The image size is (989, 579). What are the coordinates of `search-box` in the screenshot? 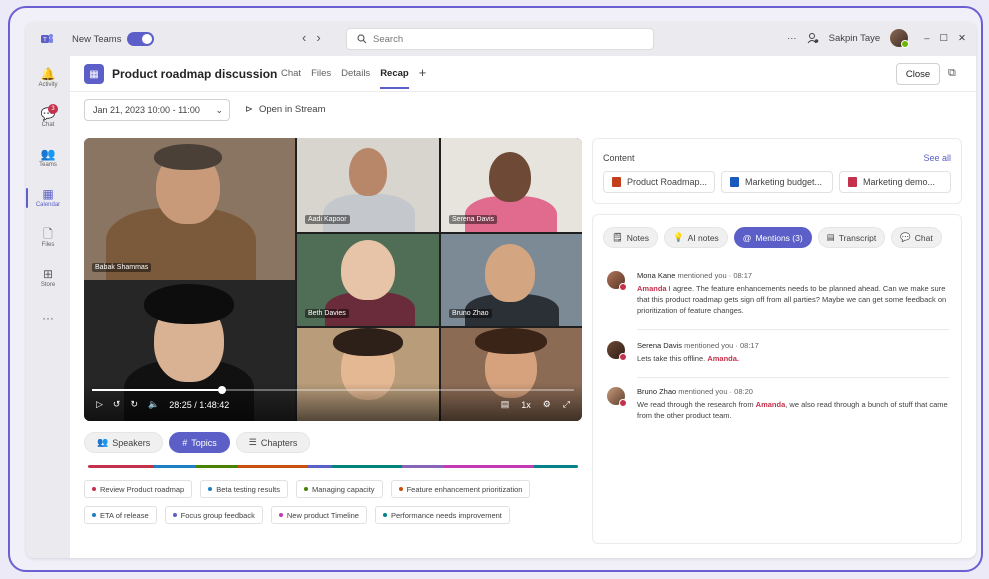 It's located at (500, 39).